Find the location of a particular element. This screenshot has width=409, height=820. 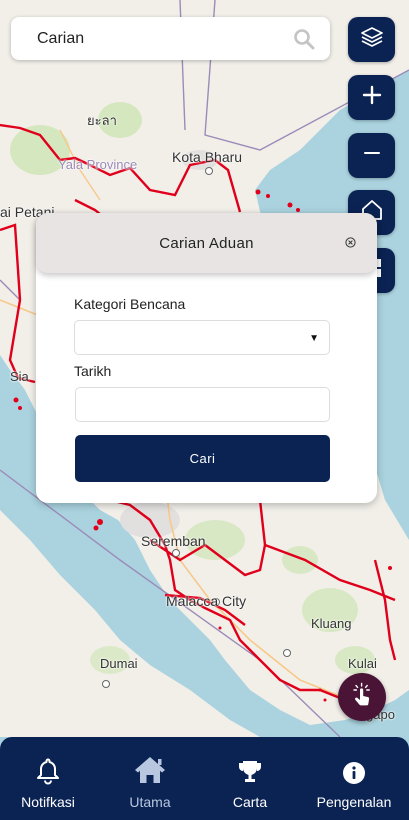

nav-item-pengenalan: Pengenalan is located at coordinates (354, 778).